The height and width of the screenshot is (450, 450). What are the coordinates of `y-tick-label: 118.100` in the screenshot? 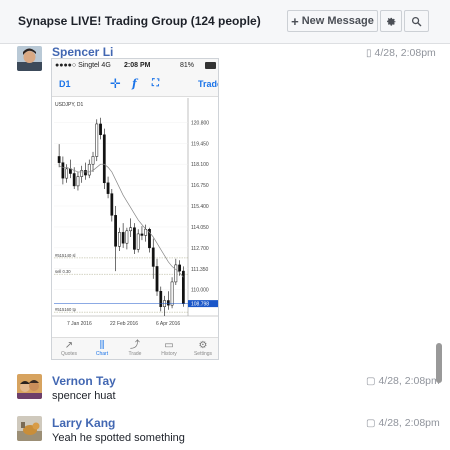 It's located at (200, 165).